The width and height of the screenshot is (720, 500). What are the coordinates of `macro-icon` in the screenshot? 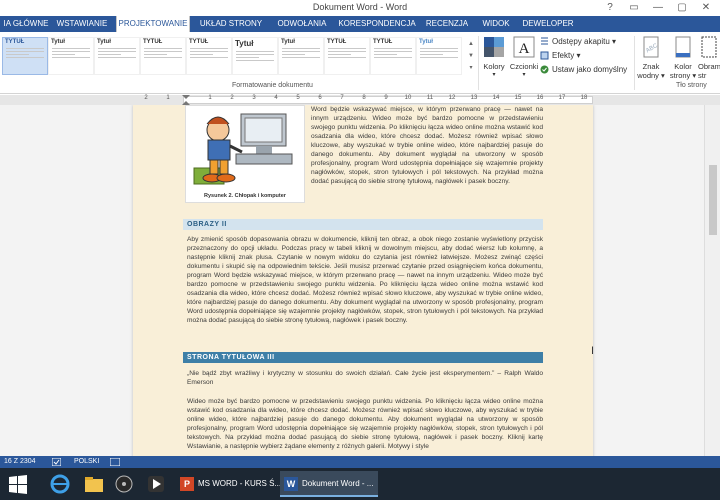 It's located at (115, 462).